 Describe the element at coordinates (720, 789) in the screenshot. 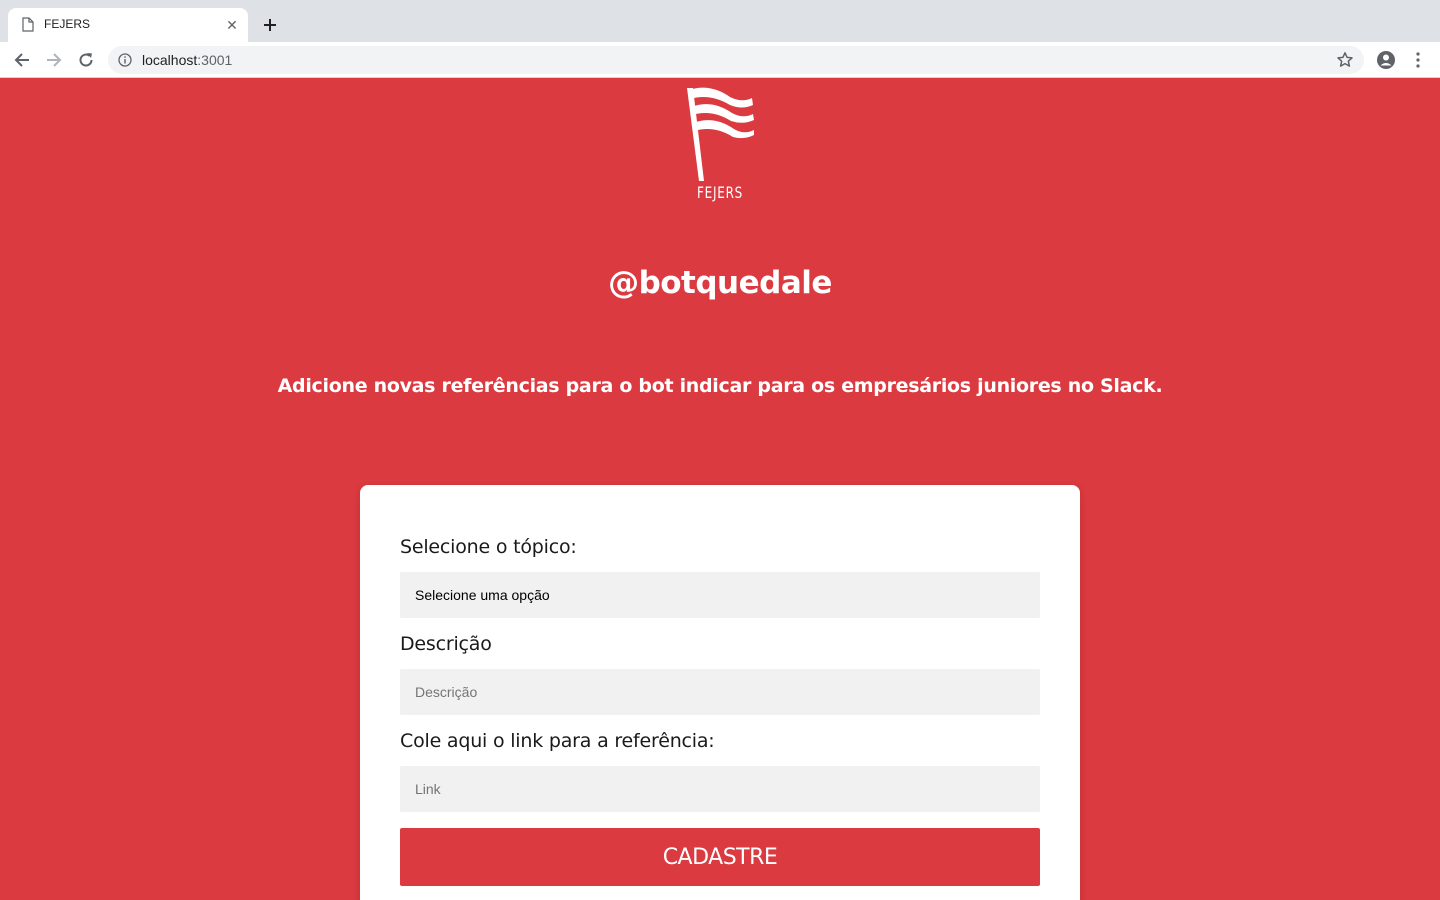

I see `link-input` at that location.